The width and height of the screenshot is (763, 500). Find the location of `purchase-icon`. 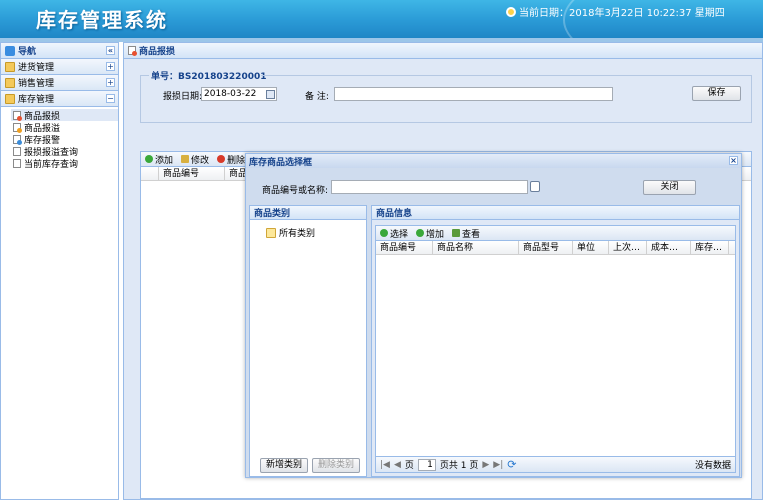

purchase-icon is located at coordinates (10, 66).